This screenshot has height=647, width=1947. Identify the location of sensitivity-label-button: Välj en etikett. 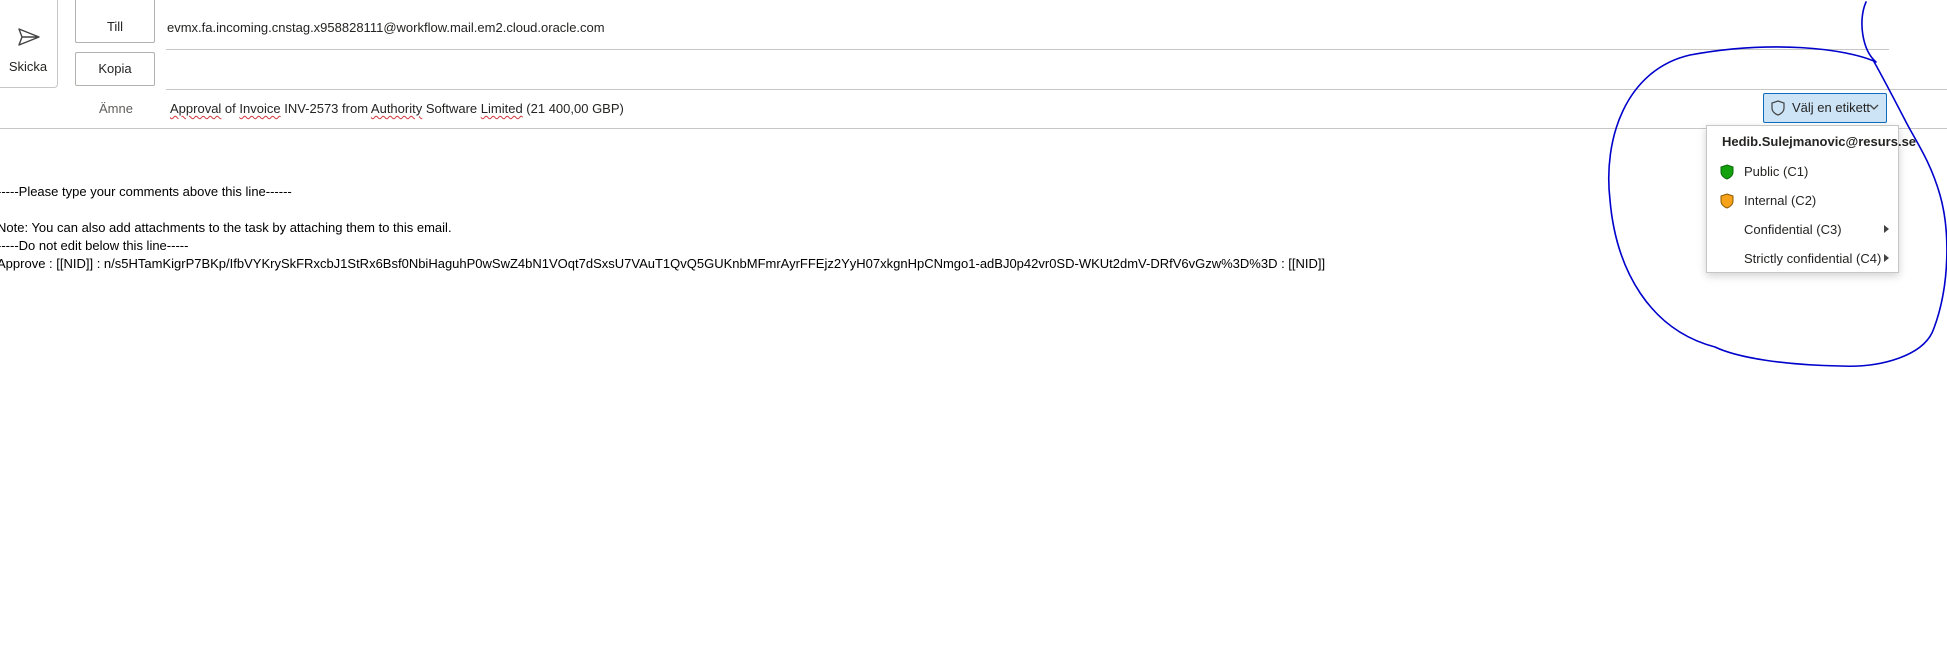
(1825, 108).